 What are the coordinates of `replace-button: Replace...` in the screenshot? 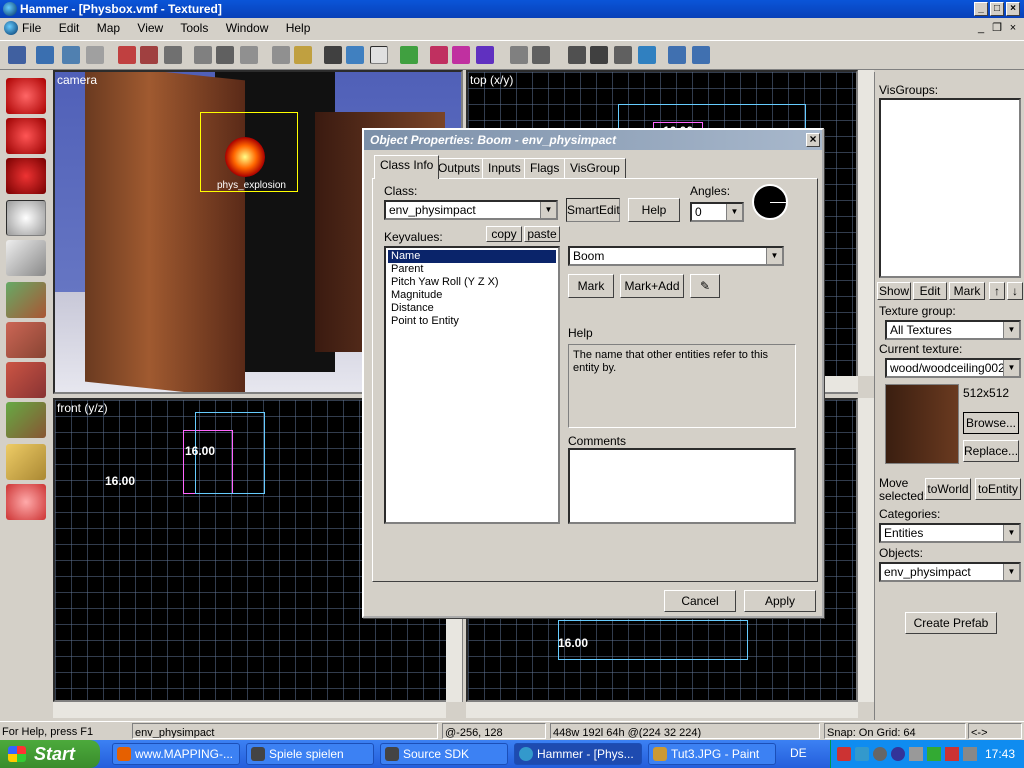 It's located at (991, 451).